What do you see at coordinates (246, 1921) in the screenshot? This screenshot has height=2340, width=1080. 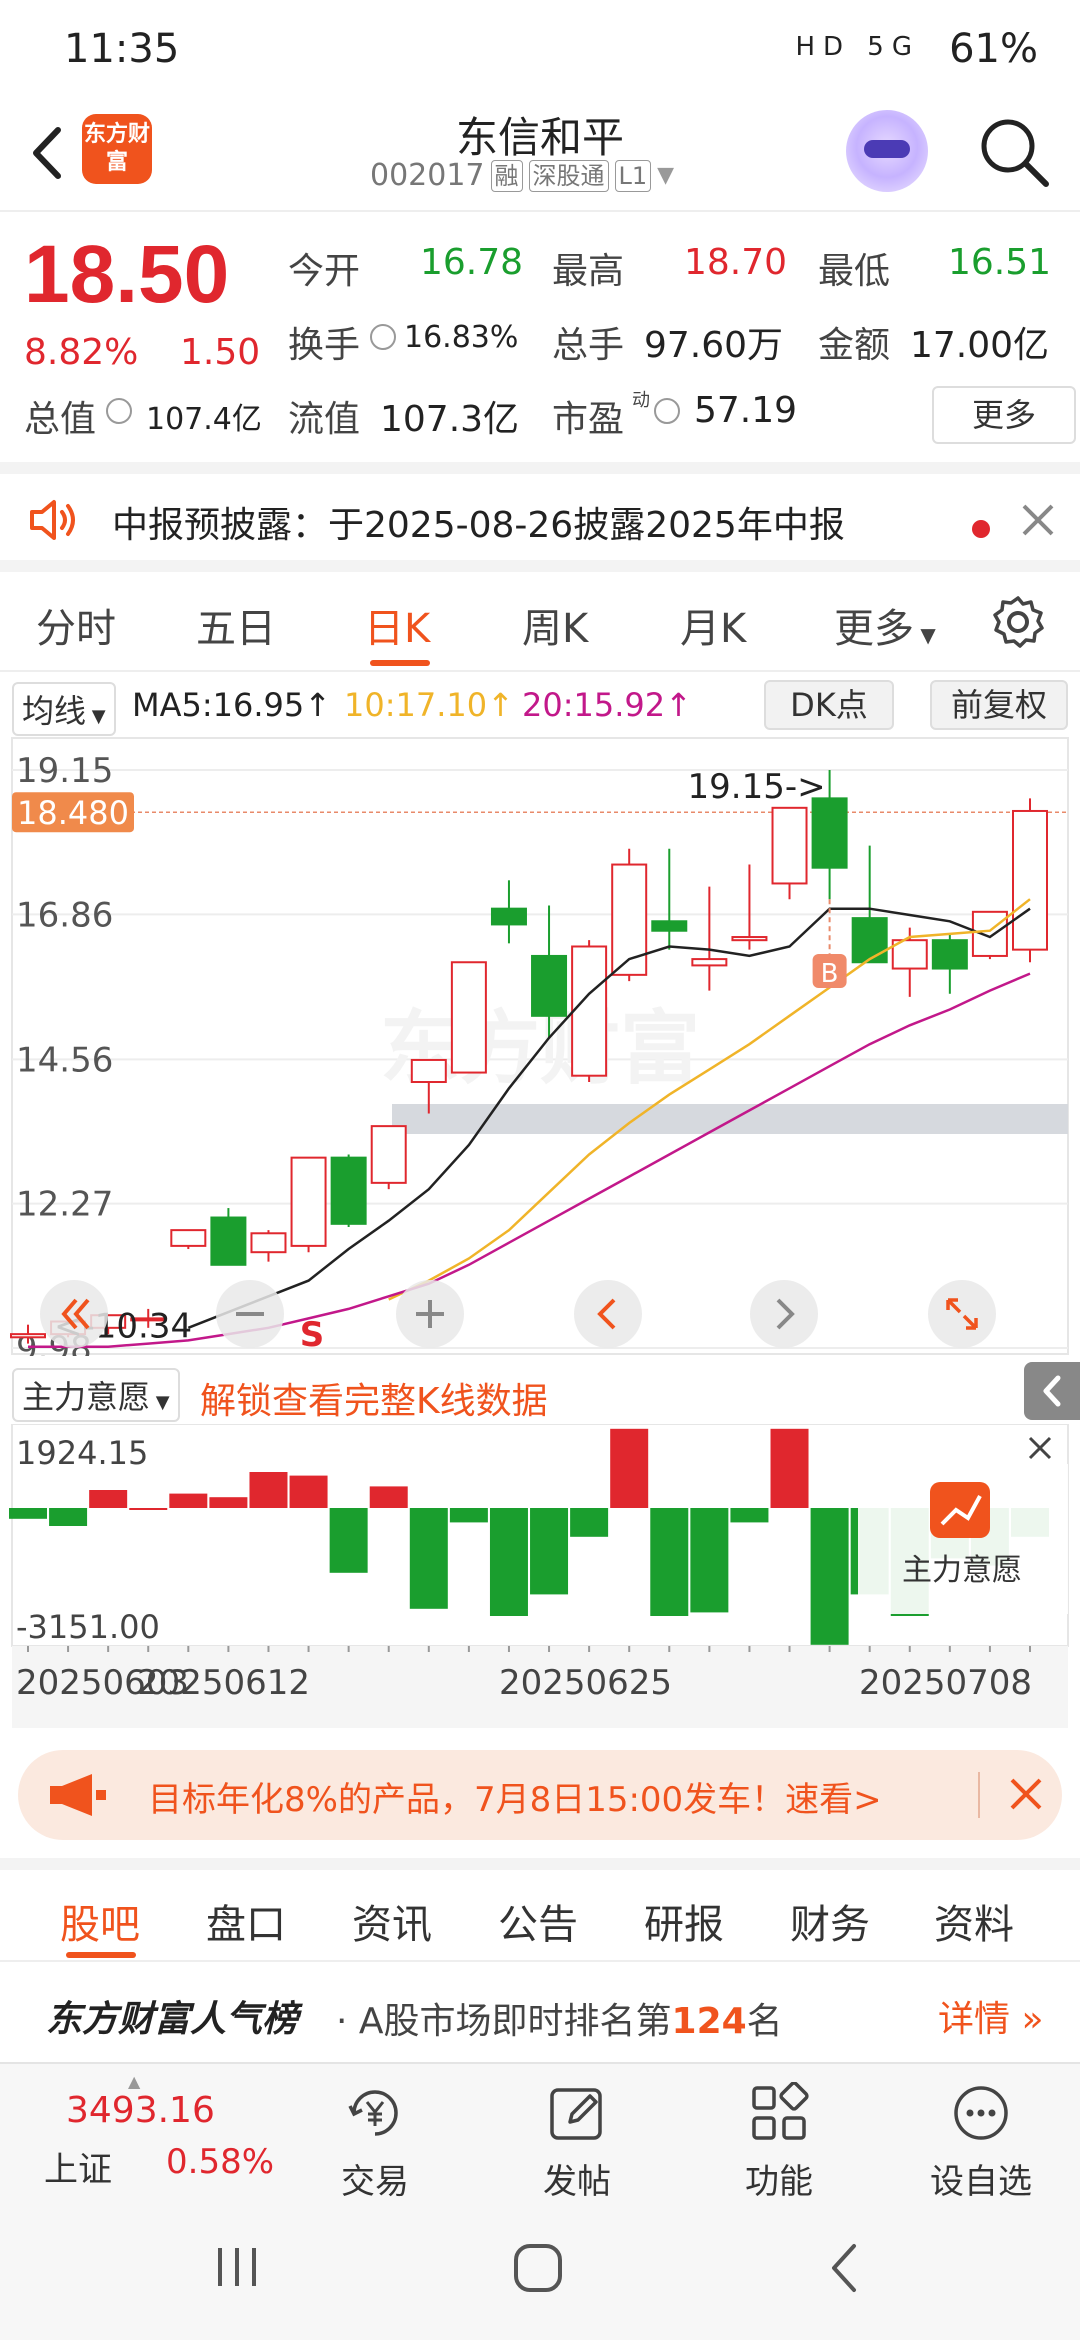 I see `tab-orderbook: 盘口` at bounding box center [246, 1921].